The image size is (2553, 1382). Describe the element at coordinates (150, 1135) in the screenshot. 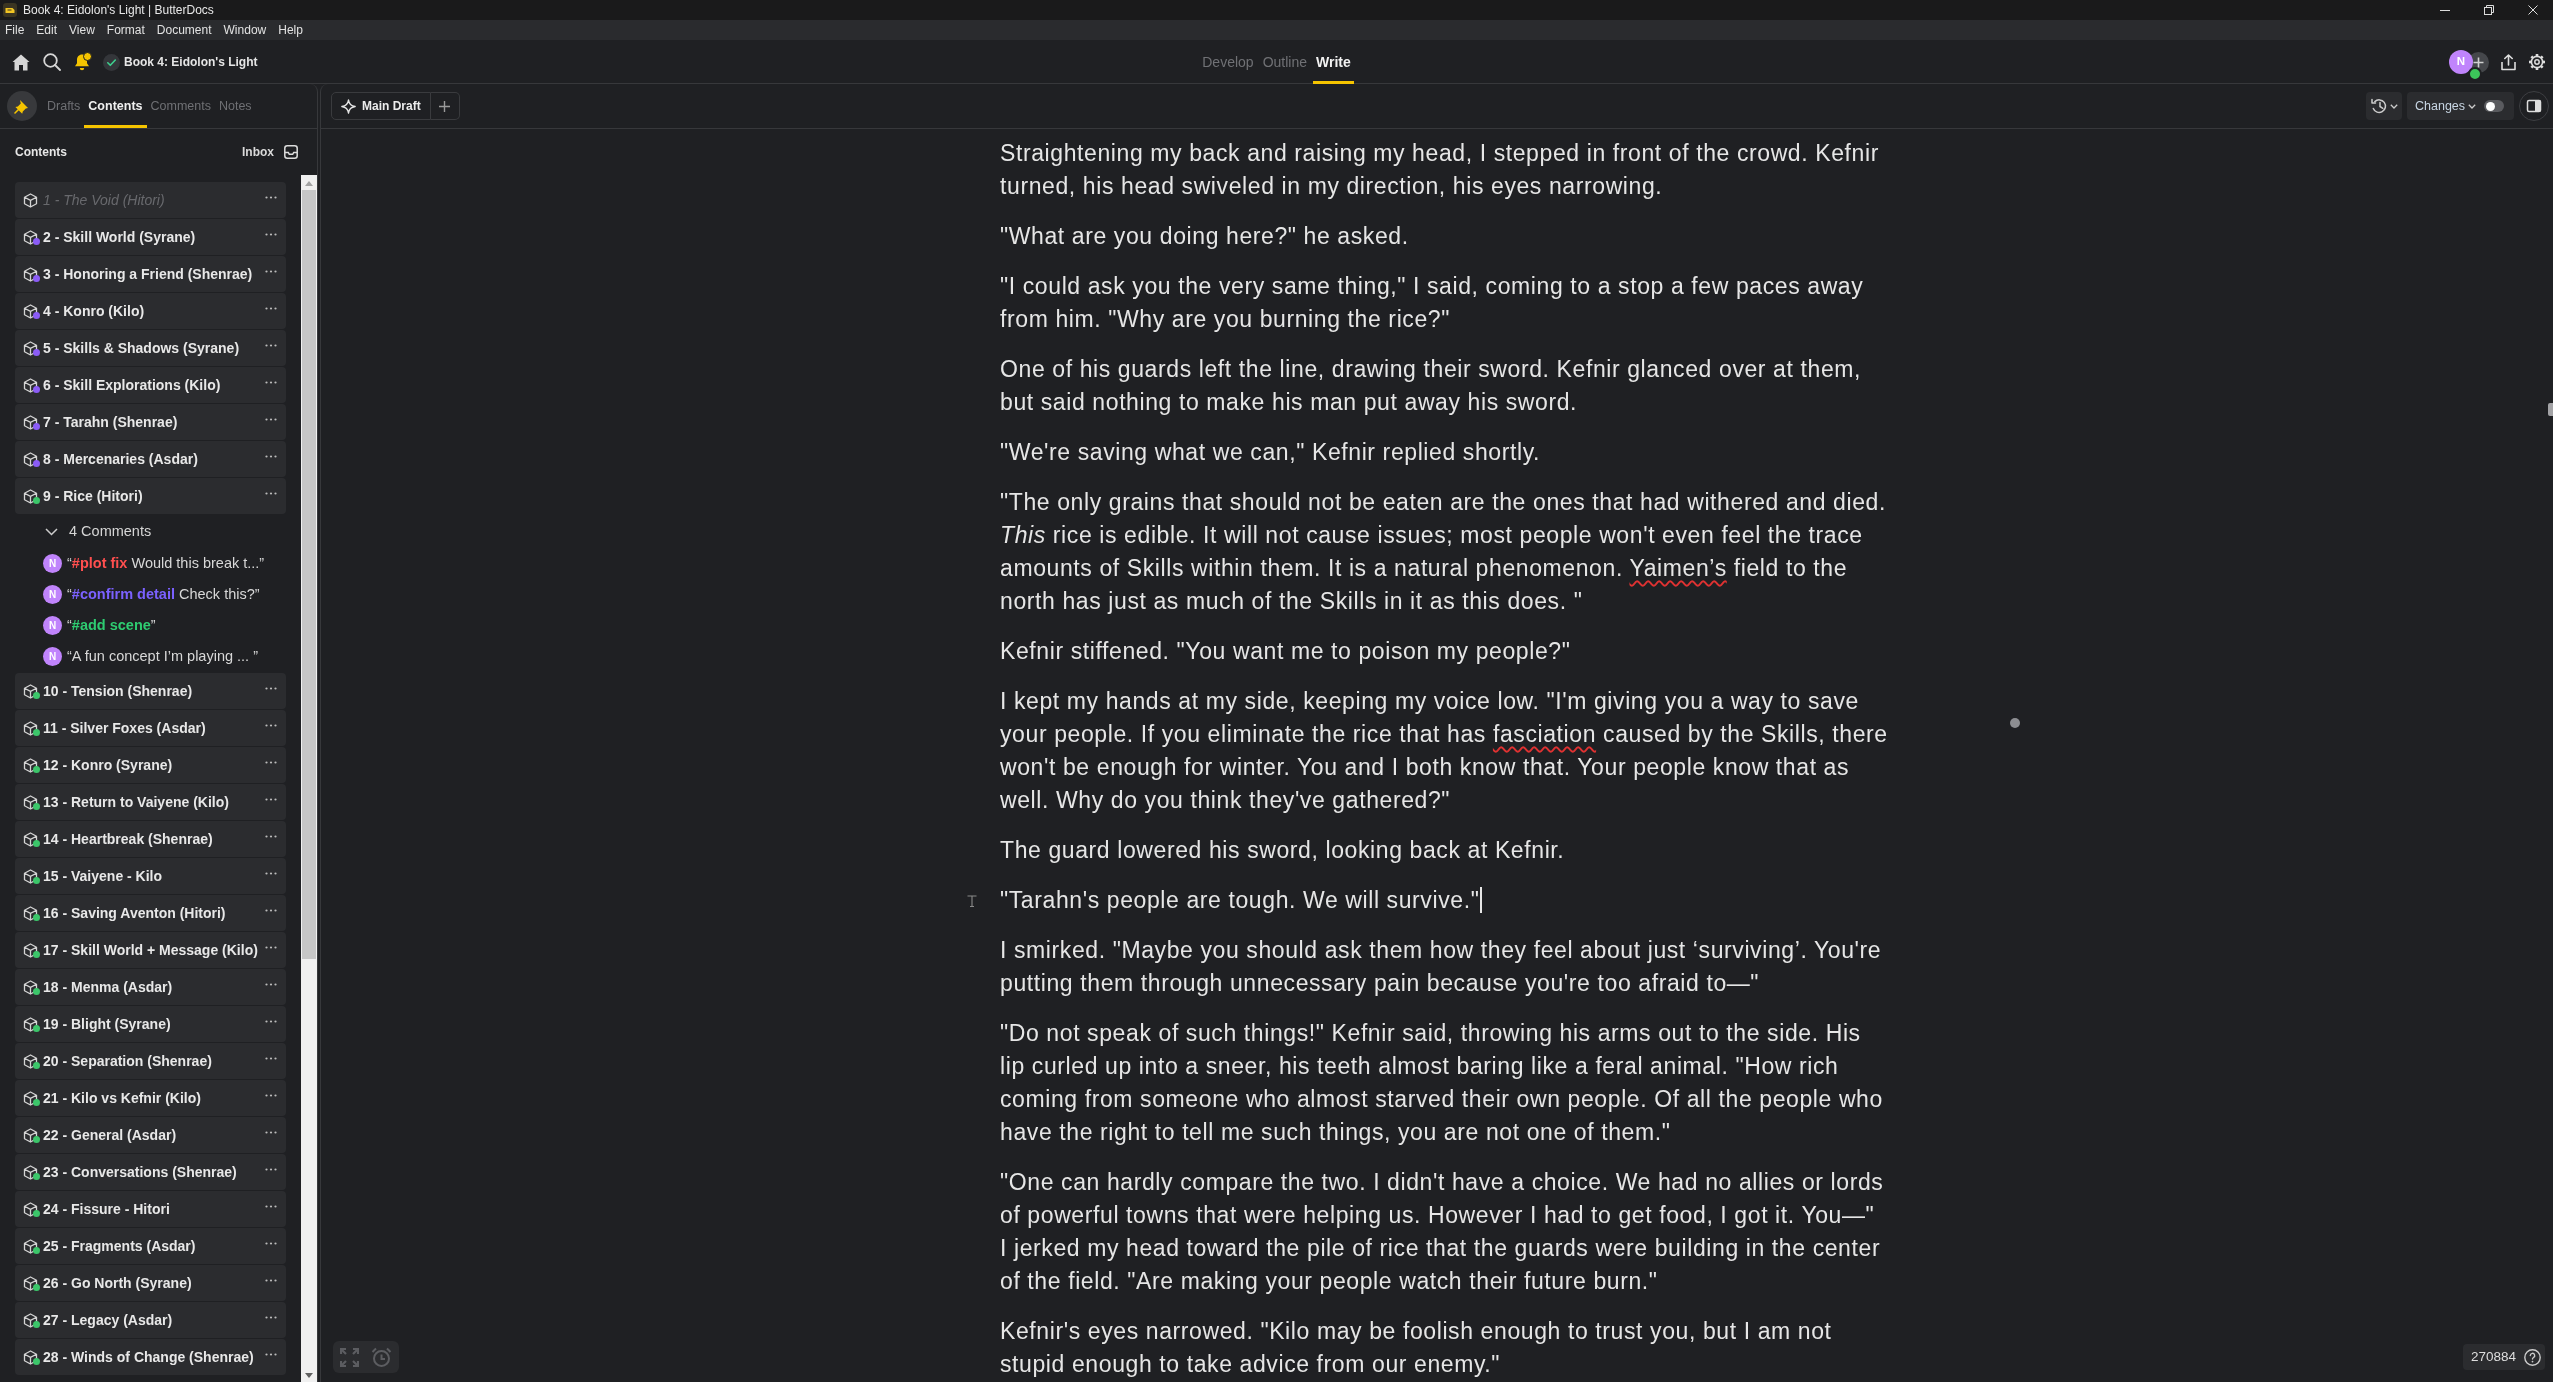

I see `chapter-item: 22 - General (Asdar)` at that location.